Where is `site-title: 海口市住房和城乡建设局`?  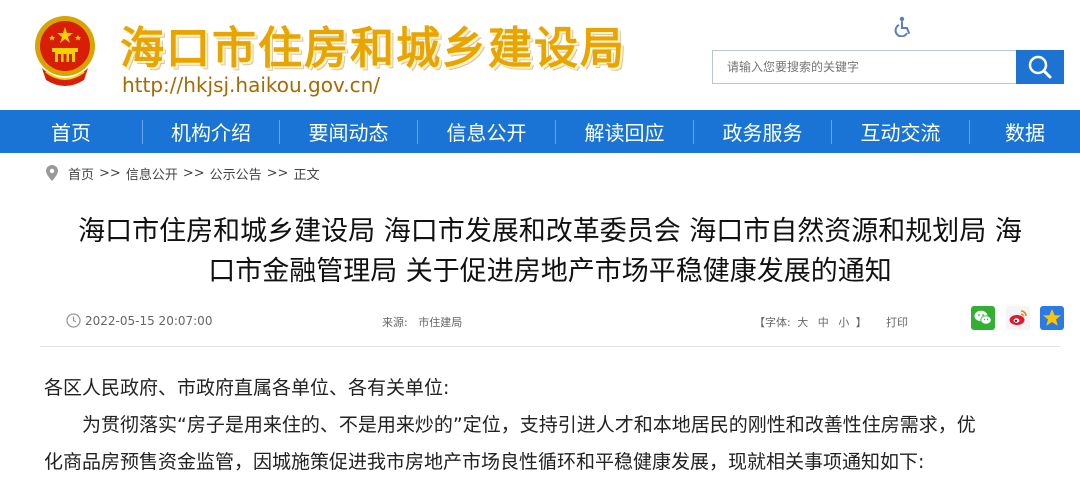
site-title: 海口市住房和城乡建设局 is located at coordinates (373, 44).